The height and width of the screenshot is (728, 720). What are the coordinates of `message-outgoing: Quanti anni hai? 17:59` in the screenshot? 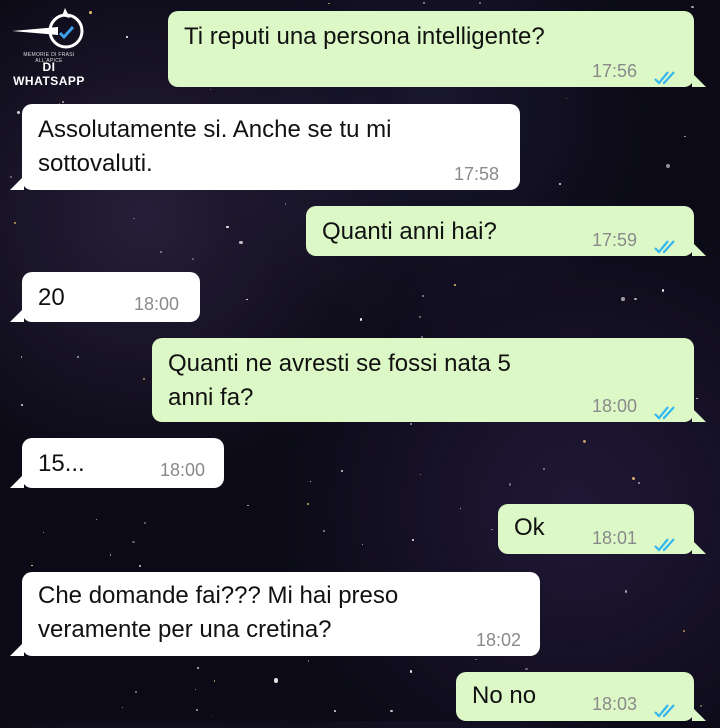 It's located at (506, 231).